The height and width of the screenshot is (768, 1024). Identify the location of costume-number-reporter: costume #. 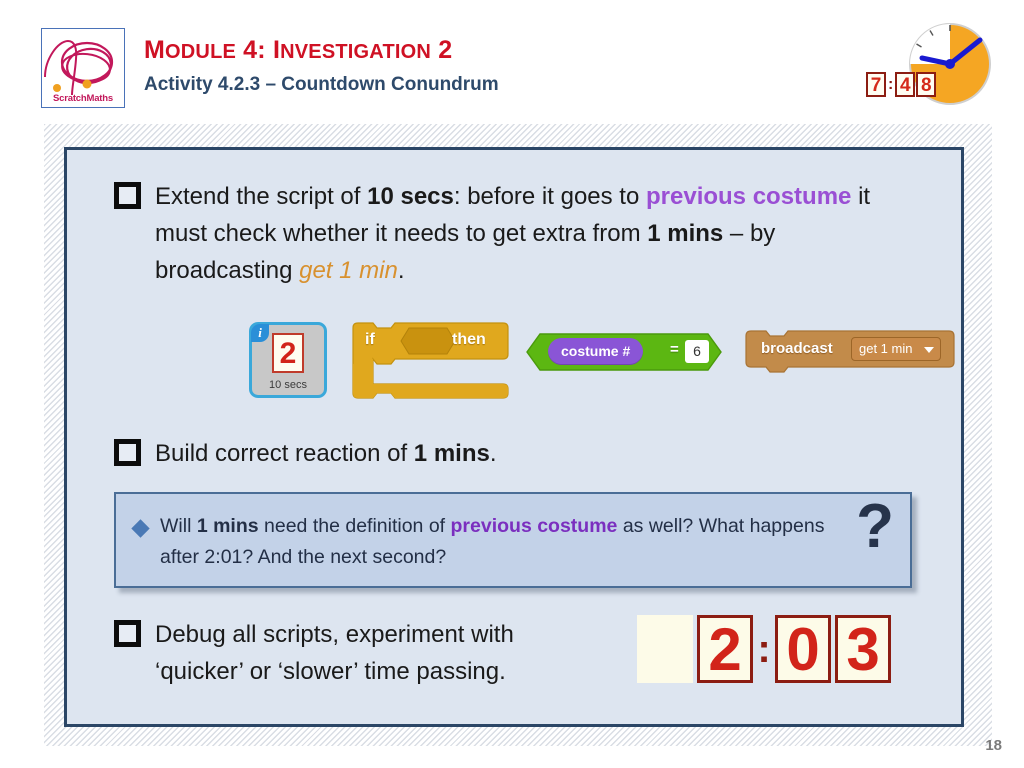
(596, 351).